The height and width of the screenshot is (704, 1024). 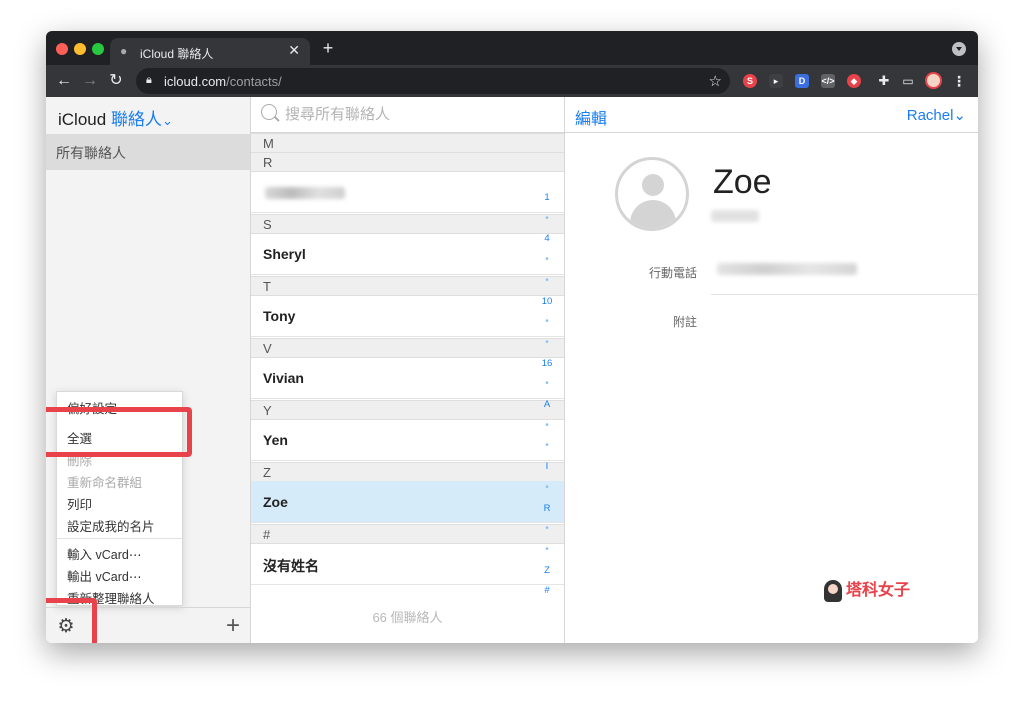 What do you see at coordinates (407, 162) in the screenshot?
I see `section-header: R` at bounding box center [407, 162].